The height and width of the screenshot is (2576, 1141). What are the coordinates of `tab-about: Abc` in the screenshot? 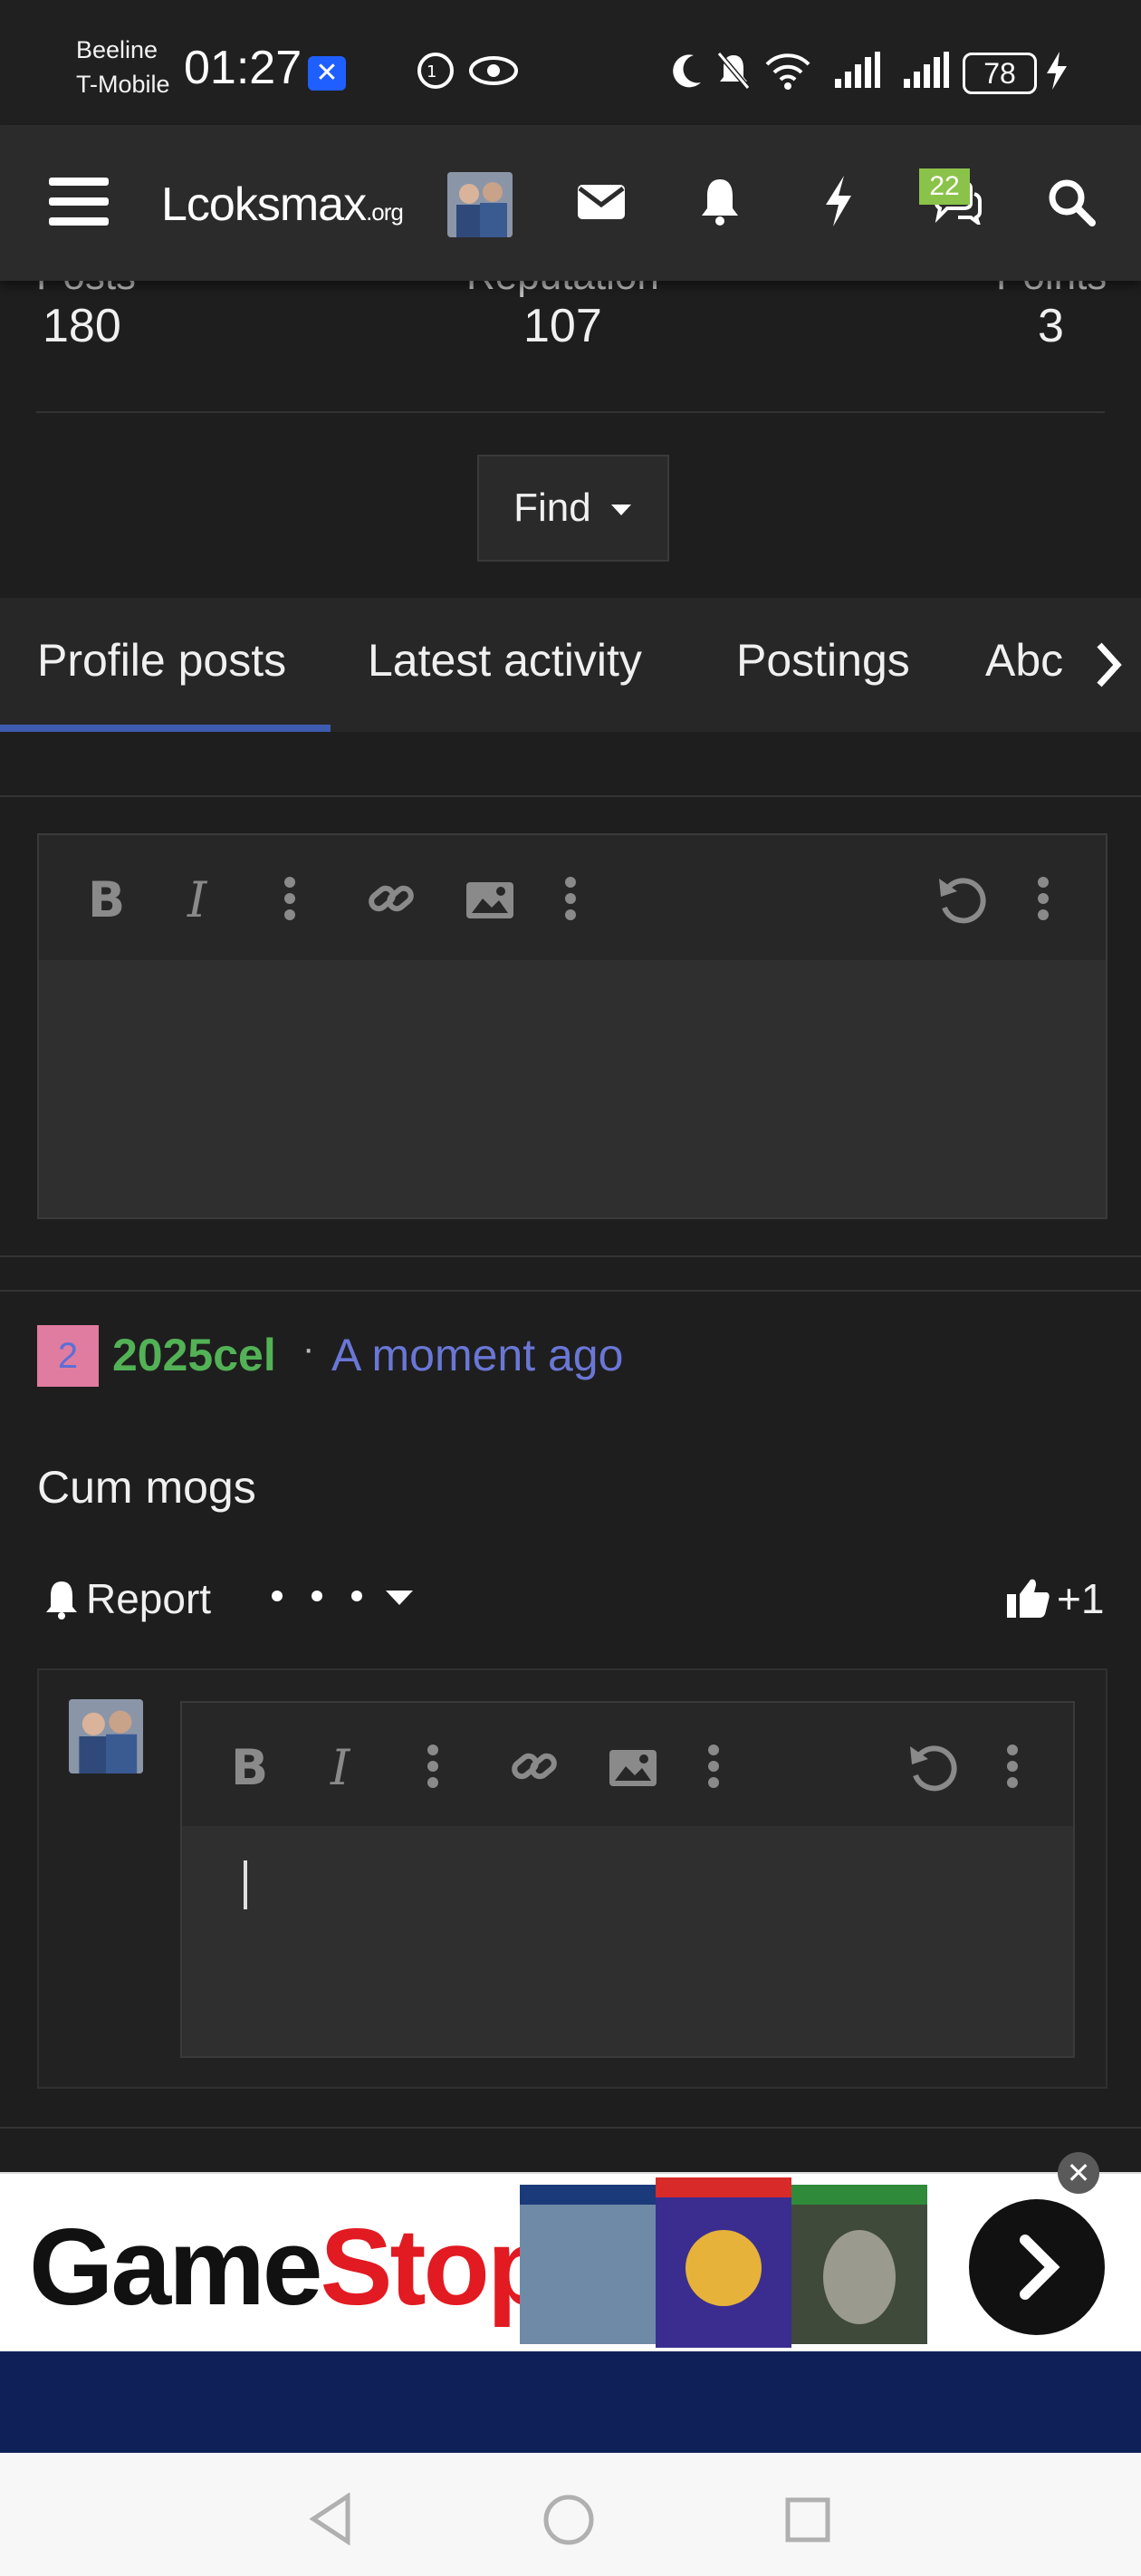 It's located at (1024, 660).